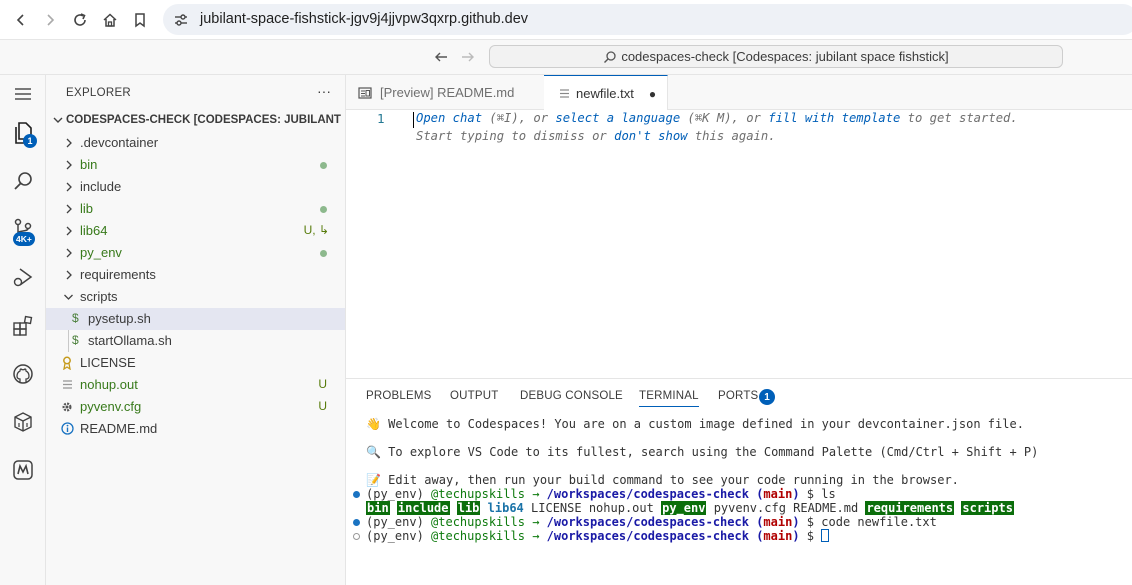 This screenshot has height=585, width=1132. I want to click on browser-bookmark-button, so click(140, 20).